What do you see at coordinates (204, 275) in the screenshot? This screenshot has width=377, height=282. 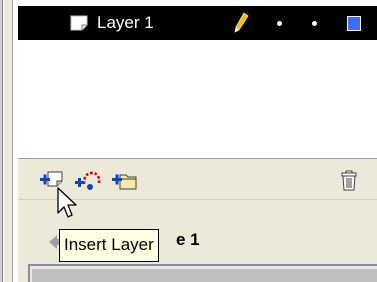 I see `stage-area` at bounding box center [204, 275].